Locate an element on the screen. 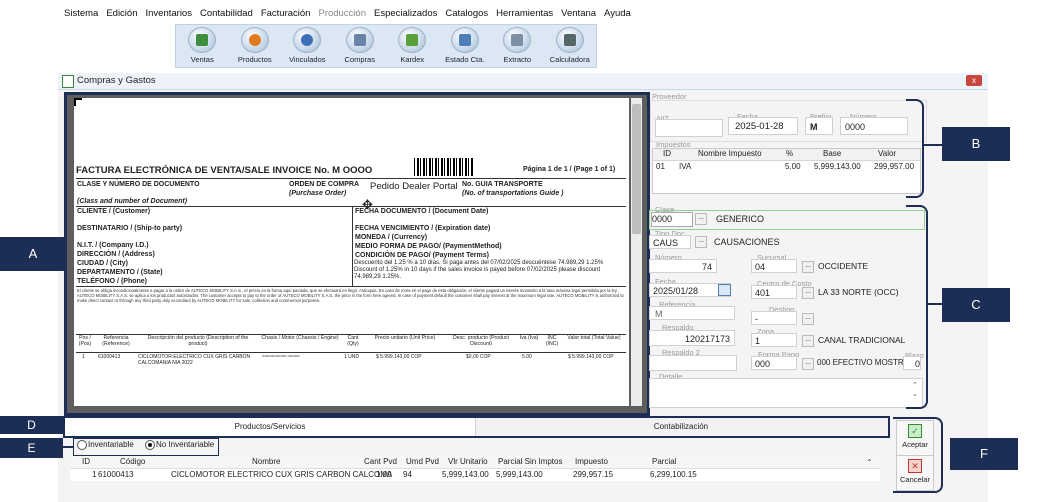 This screenshot has width=1040, height=502. toolbar-calculadora-button: Calculadora is located at coordinates (570, 46).